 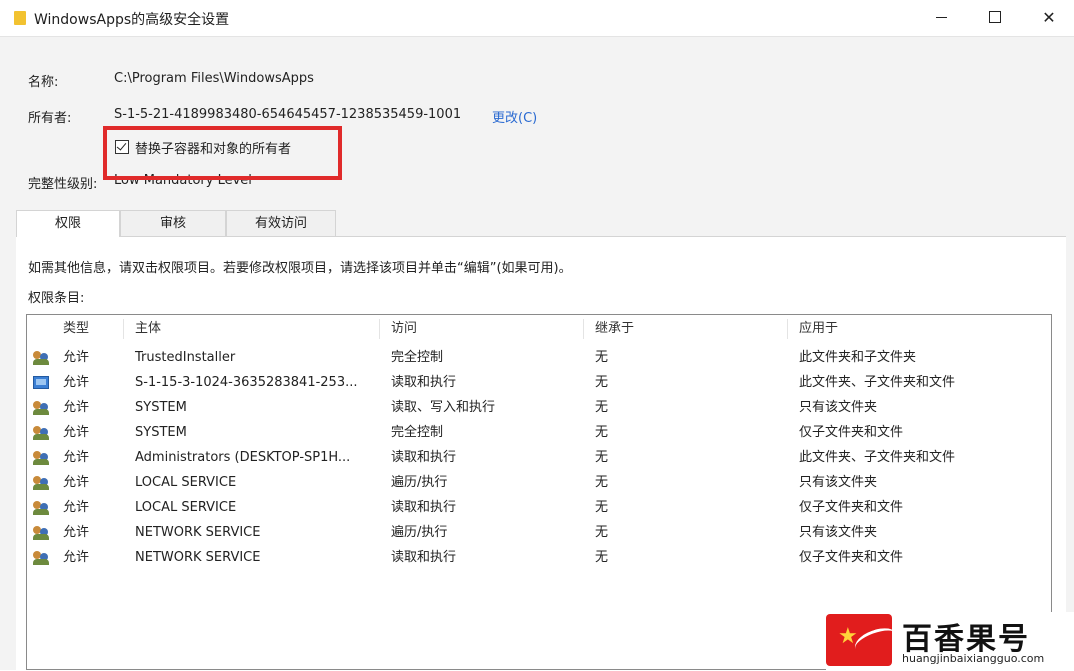 I want to click on table-row: 允许 LOCAL SERVICE 读取和执行 无 仅子文件夹和文件, so click(x=539, y=507).